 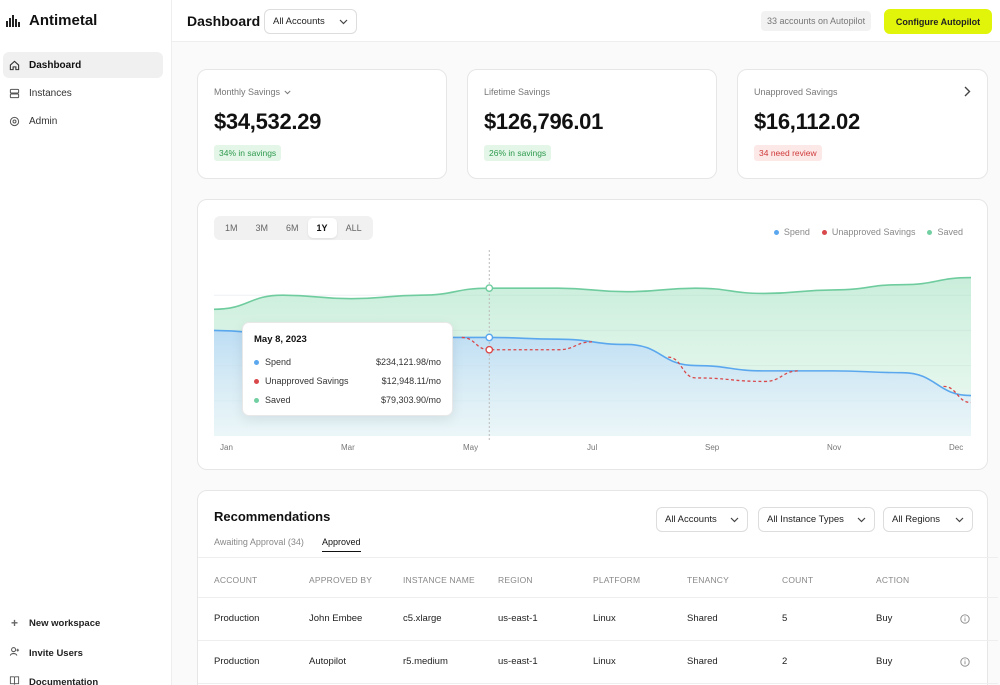 I want to click on gear-icon, so click(x=14, y=121).